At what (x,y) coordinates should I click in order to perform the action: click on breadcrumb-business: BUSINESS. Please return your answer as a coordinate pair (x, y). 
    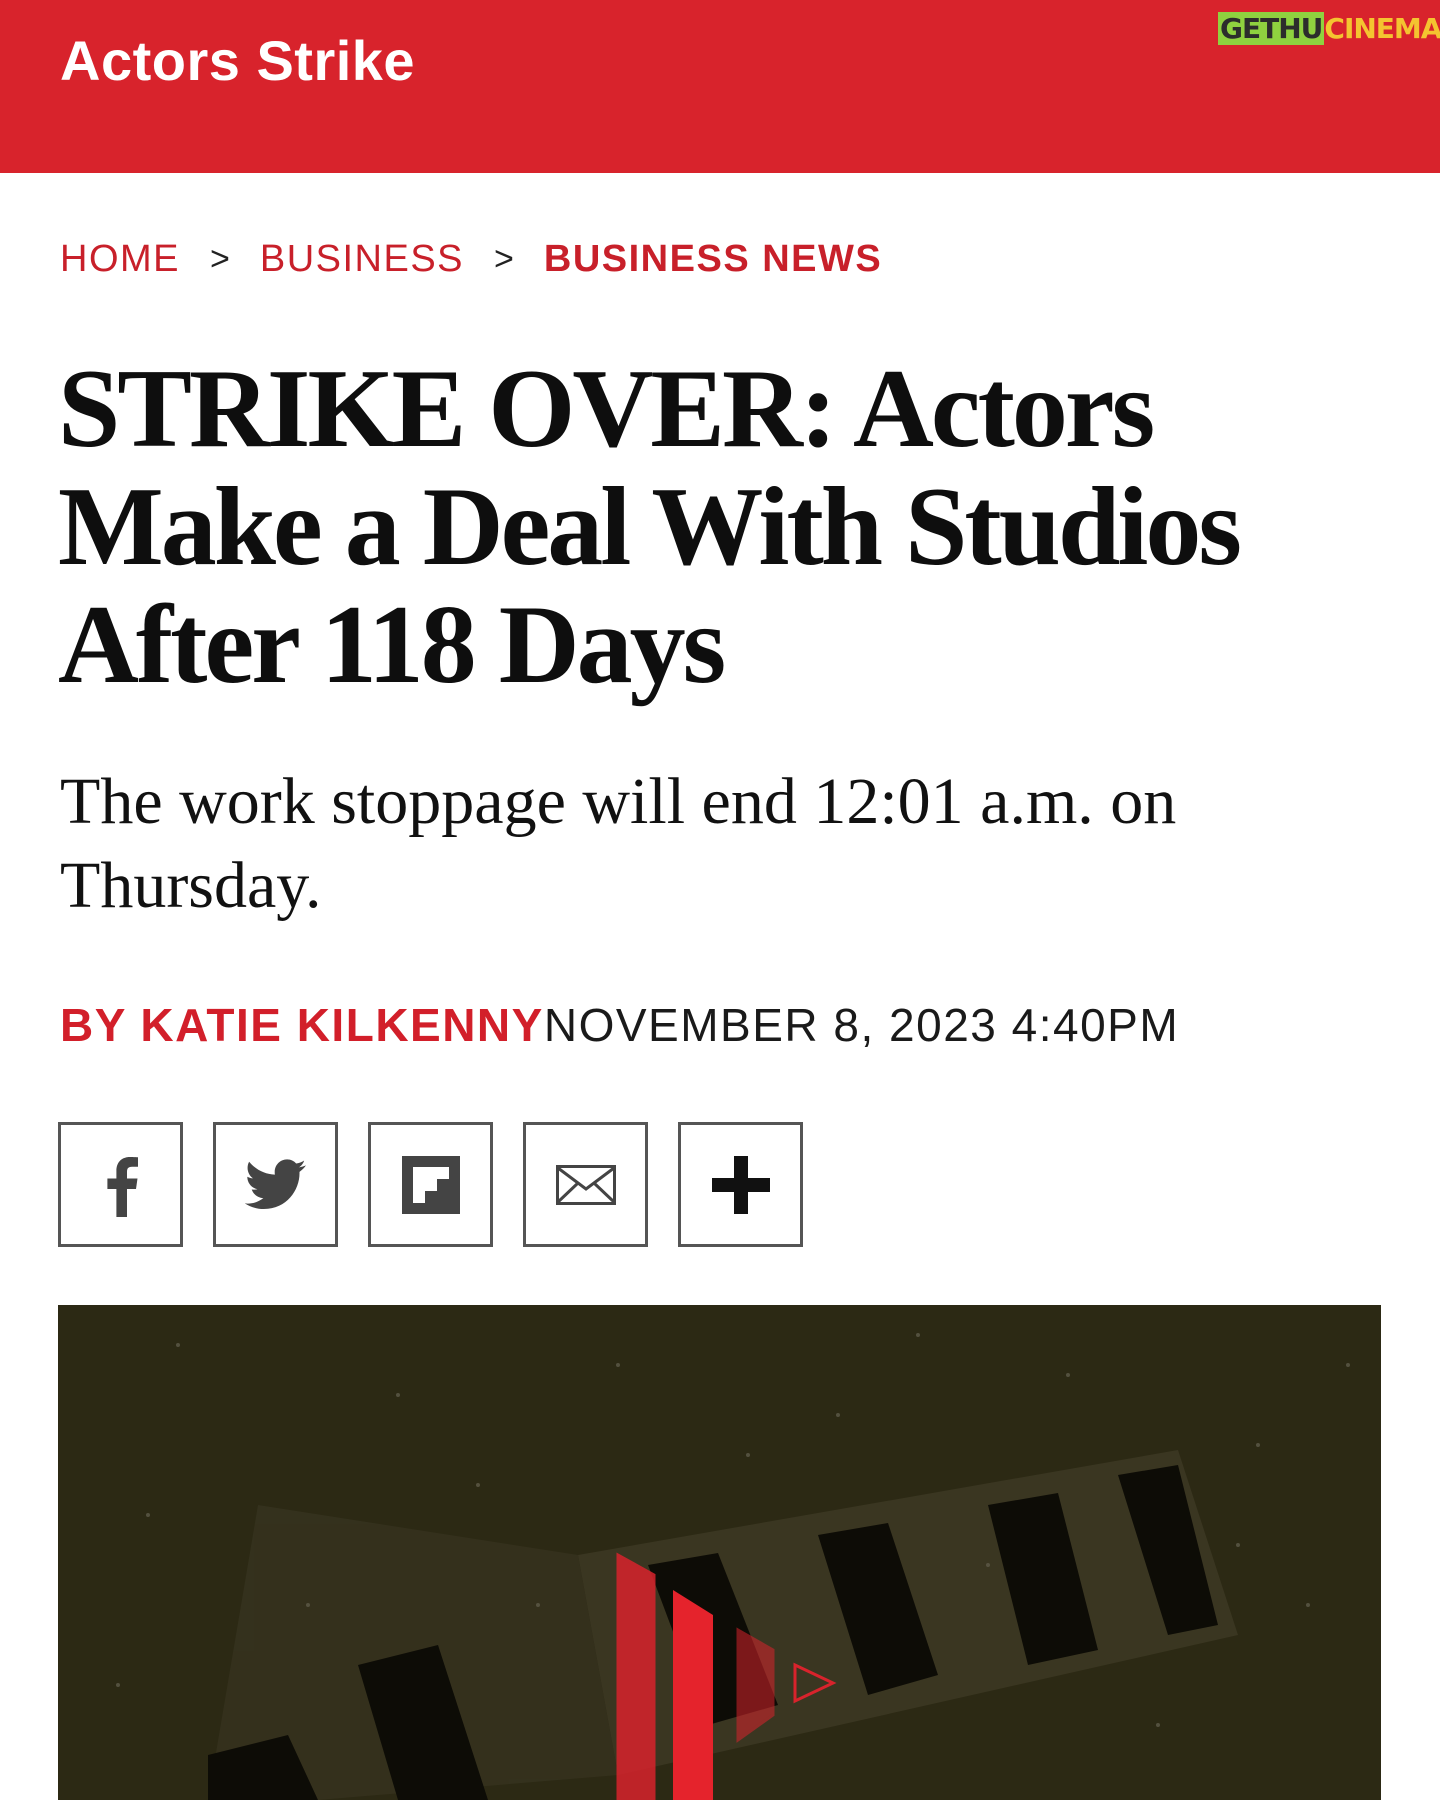
    Looking at the image, I should click on (362, 259).